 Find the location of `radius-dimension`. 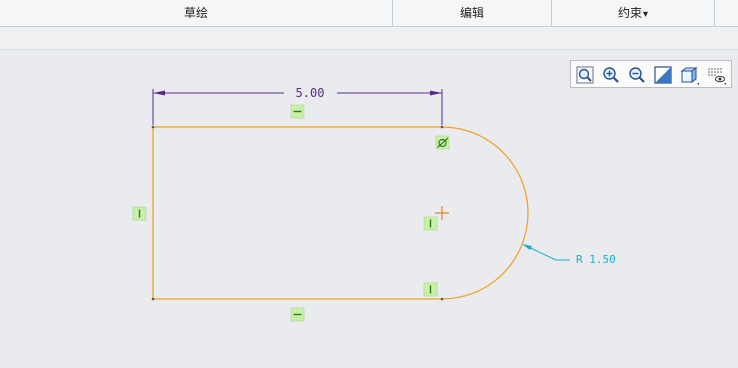

radius-dimension is located at coordinates (546, 252).